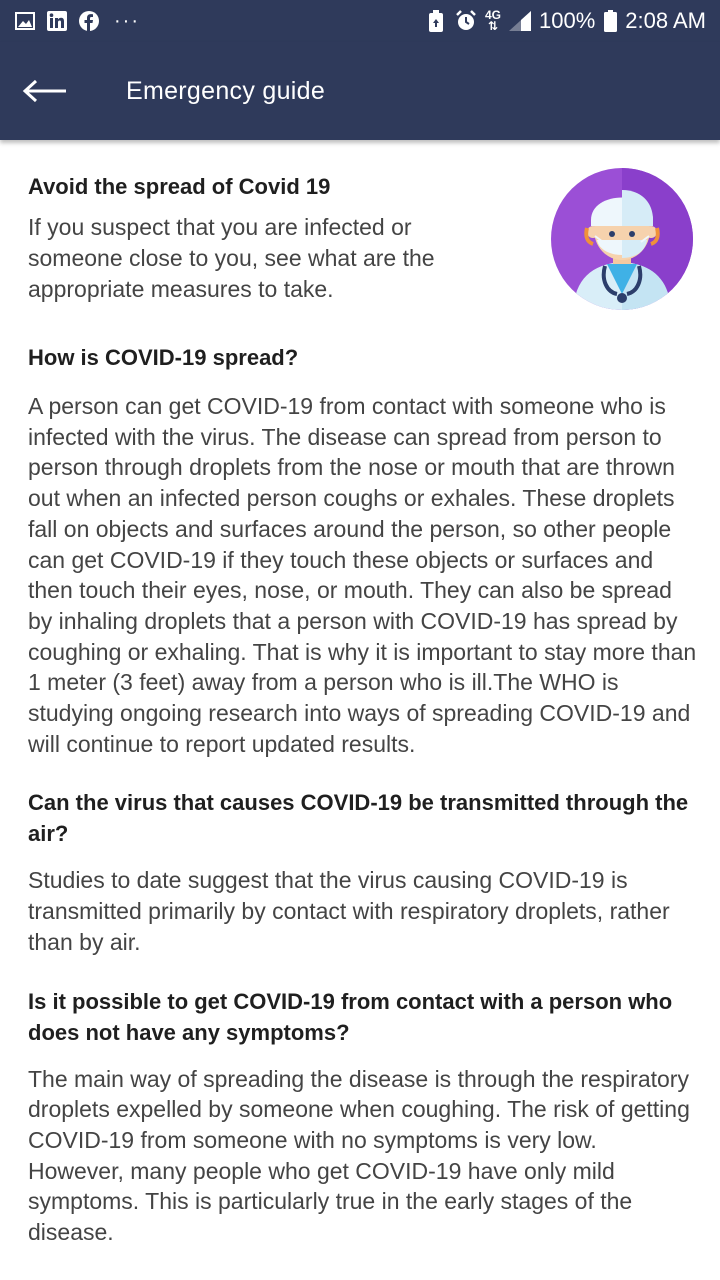 This screenshot has width=720, height=1280. Describe the element at coordinates (360, 91) in the screenshot. I see `app-bar: Emergency guide` at that location.